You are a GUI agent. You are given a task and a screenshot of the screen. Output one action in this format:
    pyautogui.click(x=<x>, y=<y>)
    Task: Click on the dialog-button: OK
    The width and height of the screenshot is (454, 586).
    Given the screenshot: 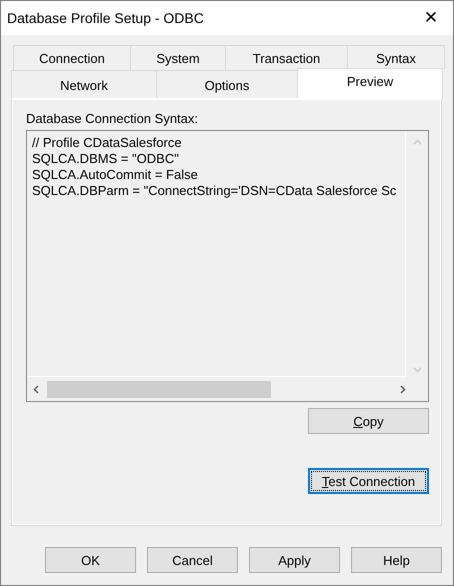 What is the action you would take?
    pyautogui.click(x=90, y=560)
    